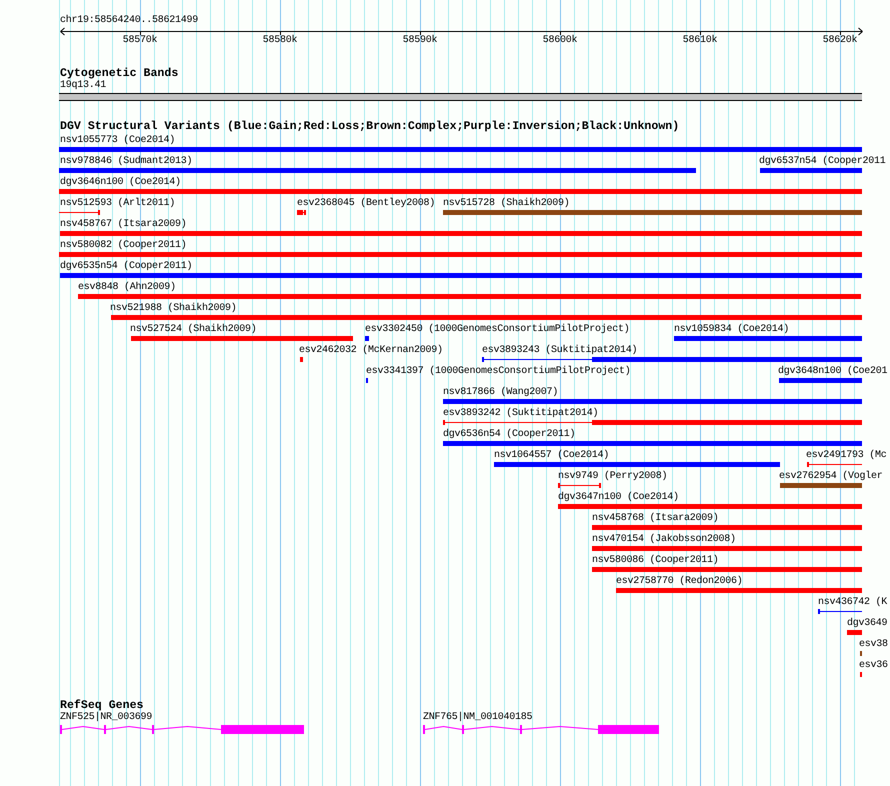 The width and height of the screenshot is (890, 786). Describe the element at coordinates (831, 477) in the screenshot. I see `variant-label: esv2762954 (Vogler` at that location.